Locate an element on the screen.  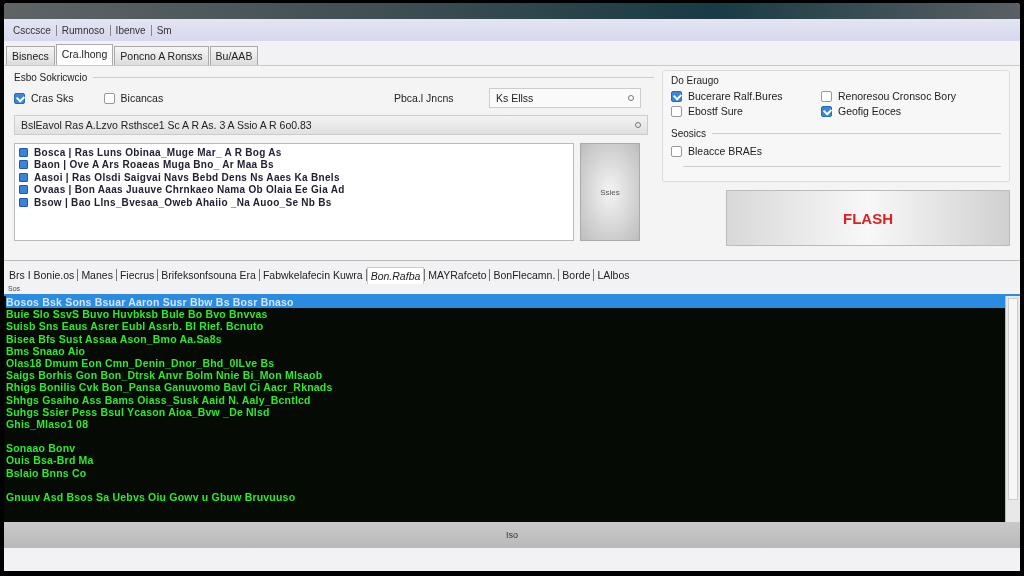
log-line: Bslaio Bnns Co is located at coordinates (47, 472).